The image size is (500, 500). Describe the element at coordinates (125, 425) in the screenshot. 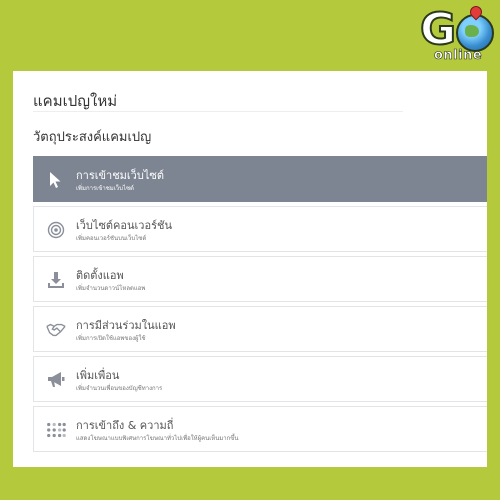

I see `objective-label: การเข้าถึง & ความถี่` at that location.